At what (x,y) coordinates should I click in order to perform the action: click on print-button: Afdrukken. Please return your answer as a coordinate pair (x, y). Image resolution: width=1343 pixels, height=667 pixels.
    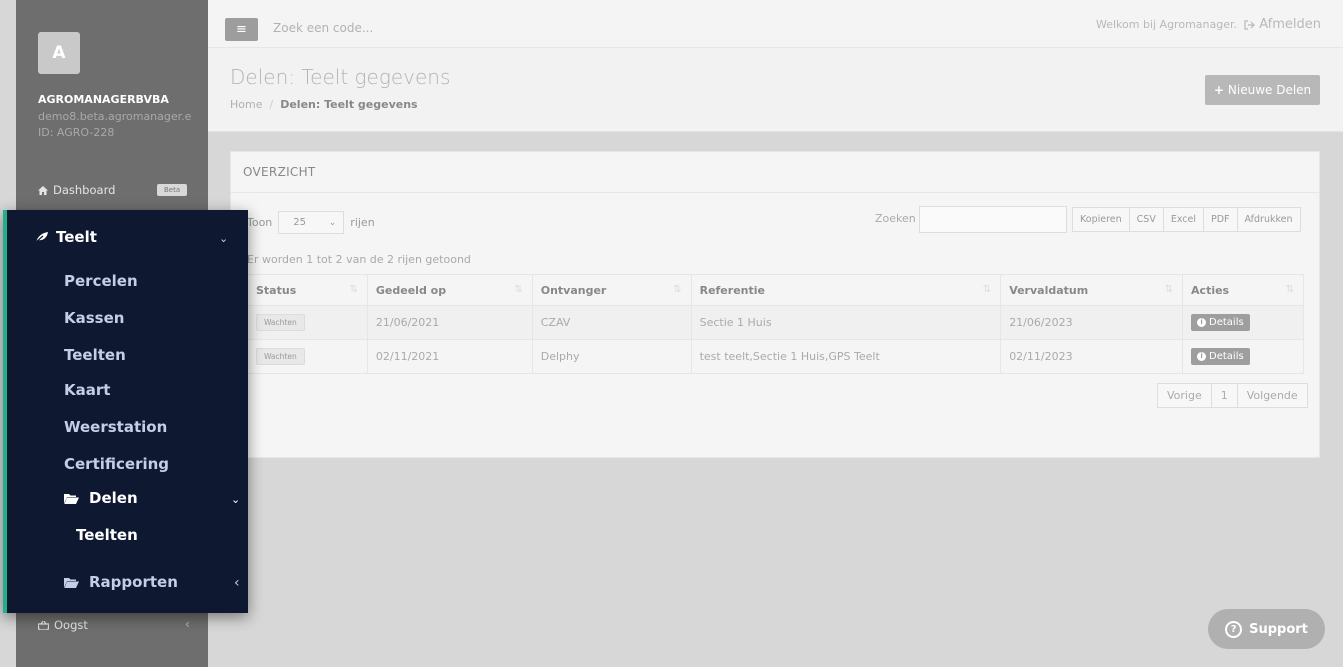
    Looking at the image, I should click on (1268, 219).